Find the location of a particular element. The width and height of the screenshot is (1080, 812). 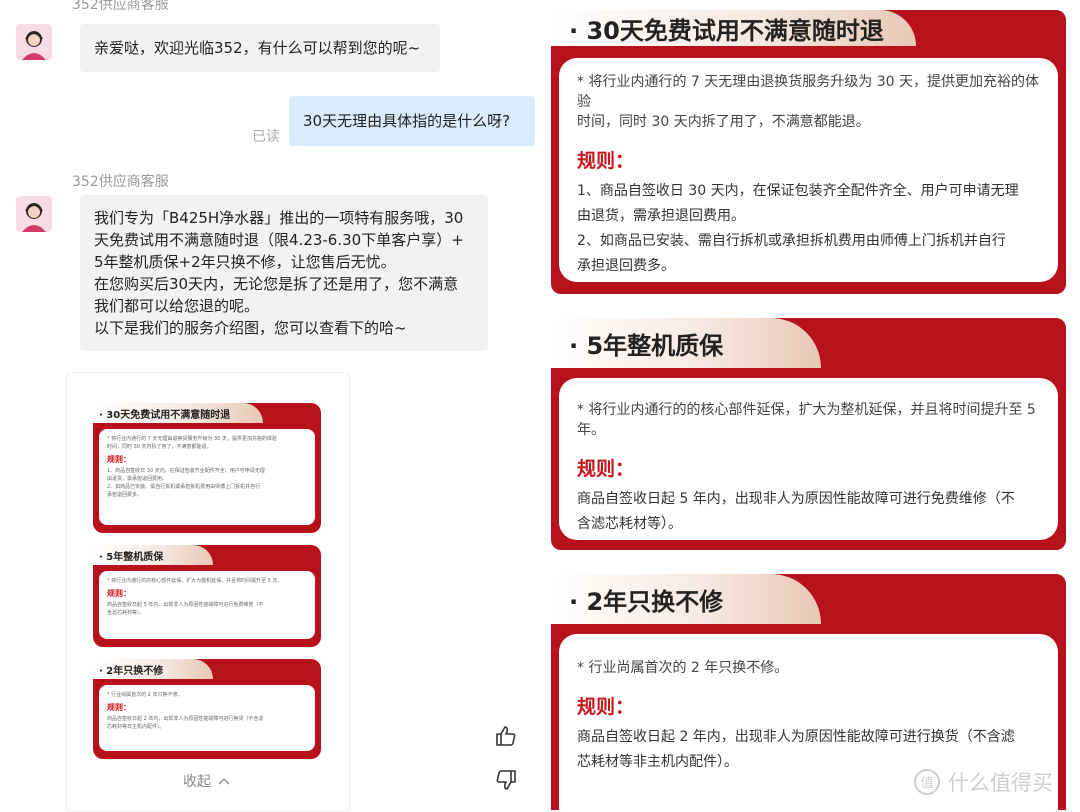

svg-text: 值 is located at coordinates (926, 783).